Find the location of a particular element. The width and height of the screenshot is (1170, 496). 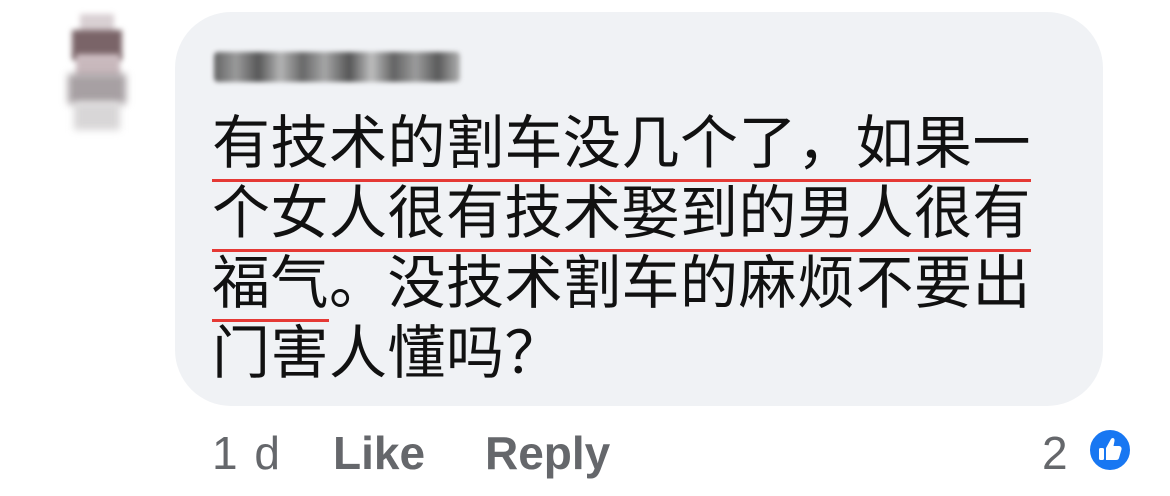

thumbs-up-glyph is located at coordinates (1110, 448).